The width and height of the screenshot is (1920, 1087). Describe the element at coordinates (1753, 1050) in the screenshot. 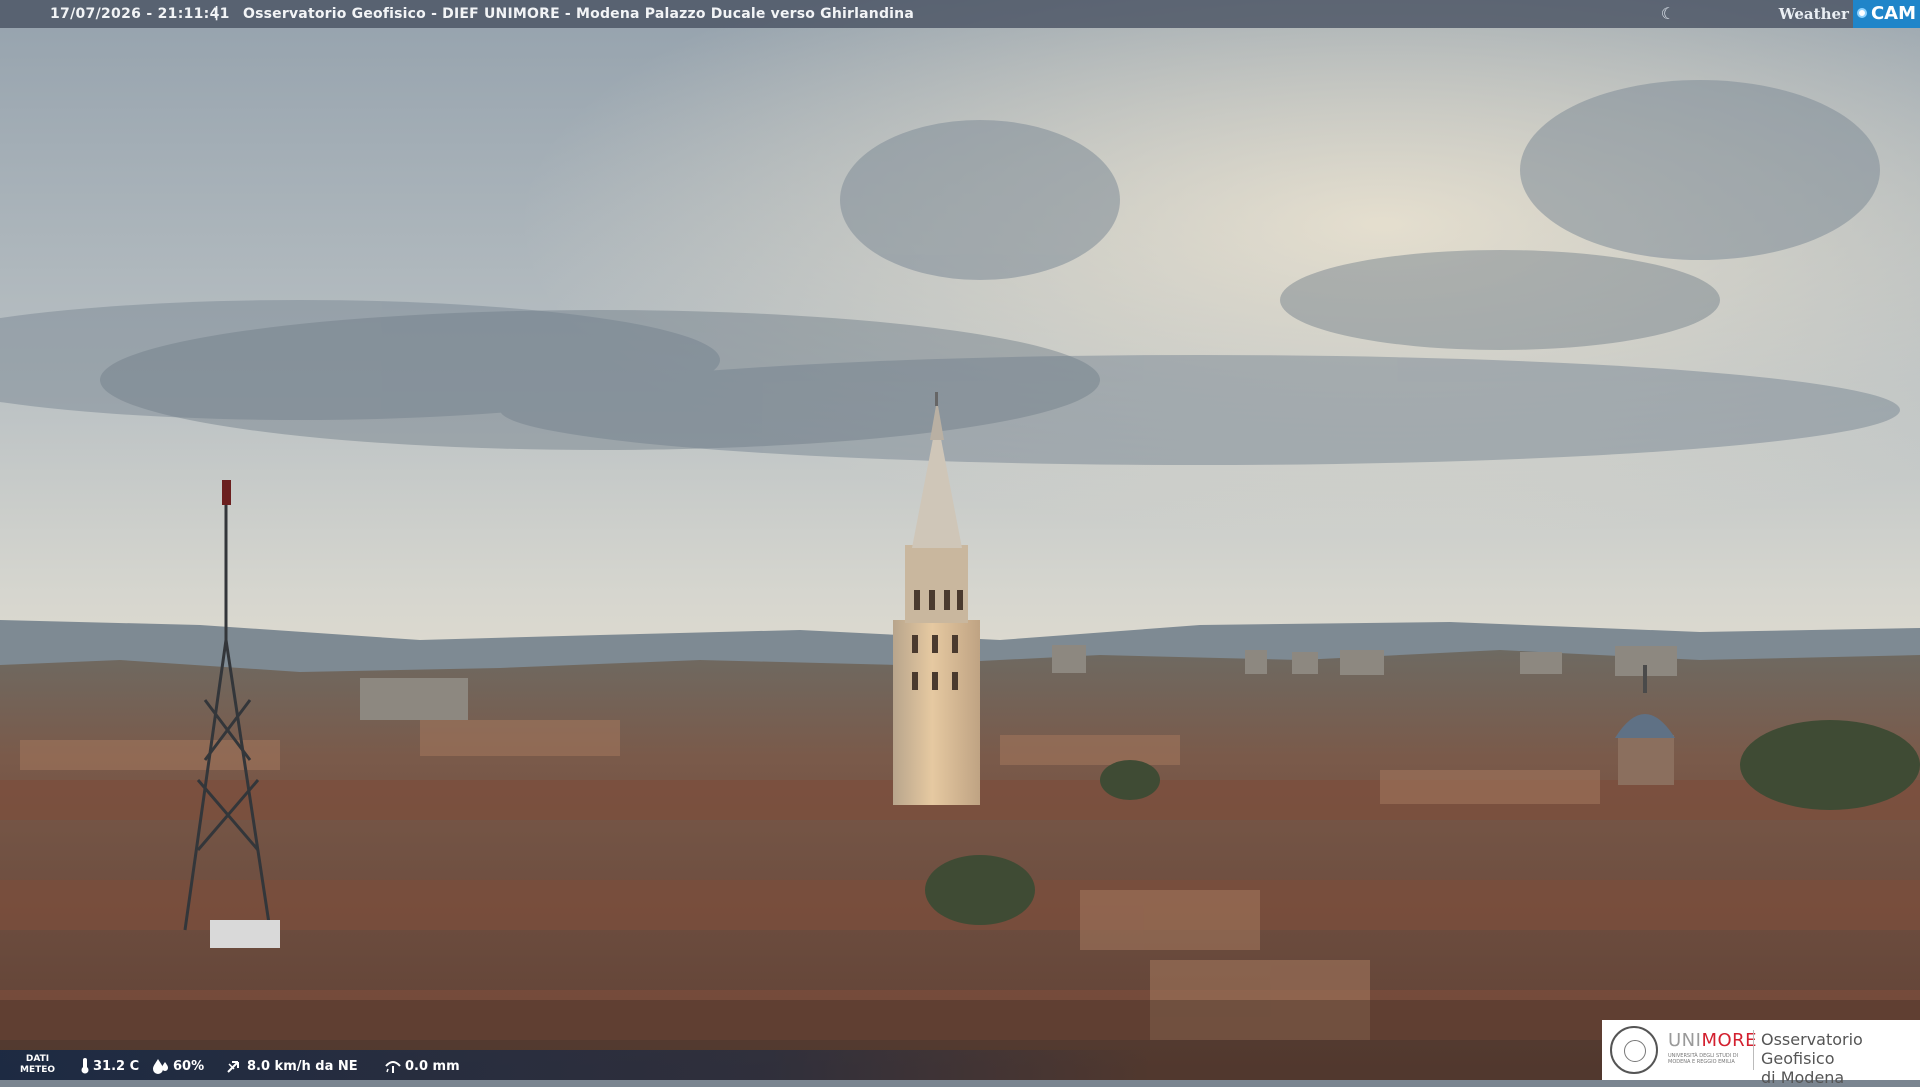

I see `logo-divider` at that location.